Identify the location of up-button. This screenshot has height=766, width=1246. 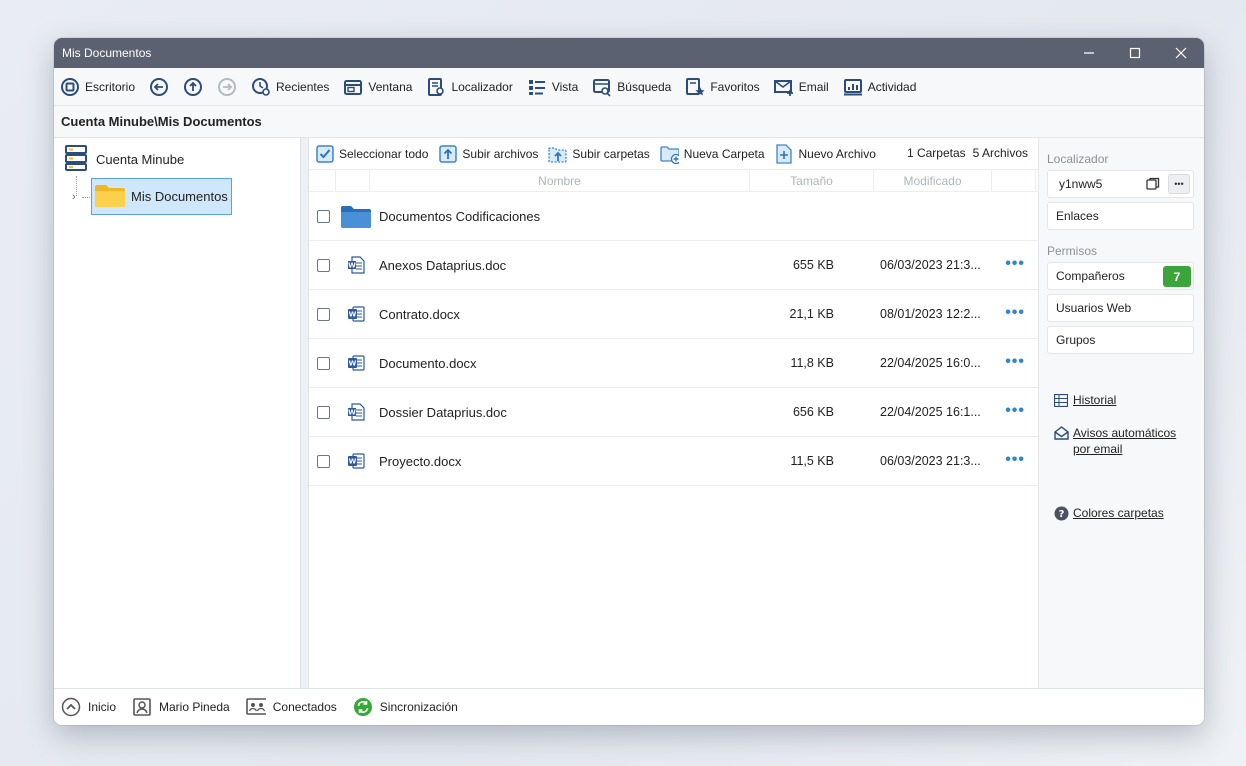
(193, 87).